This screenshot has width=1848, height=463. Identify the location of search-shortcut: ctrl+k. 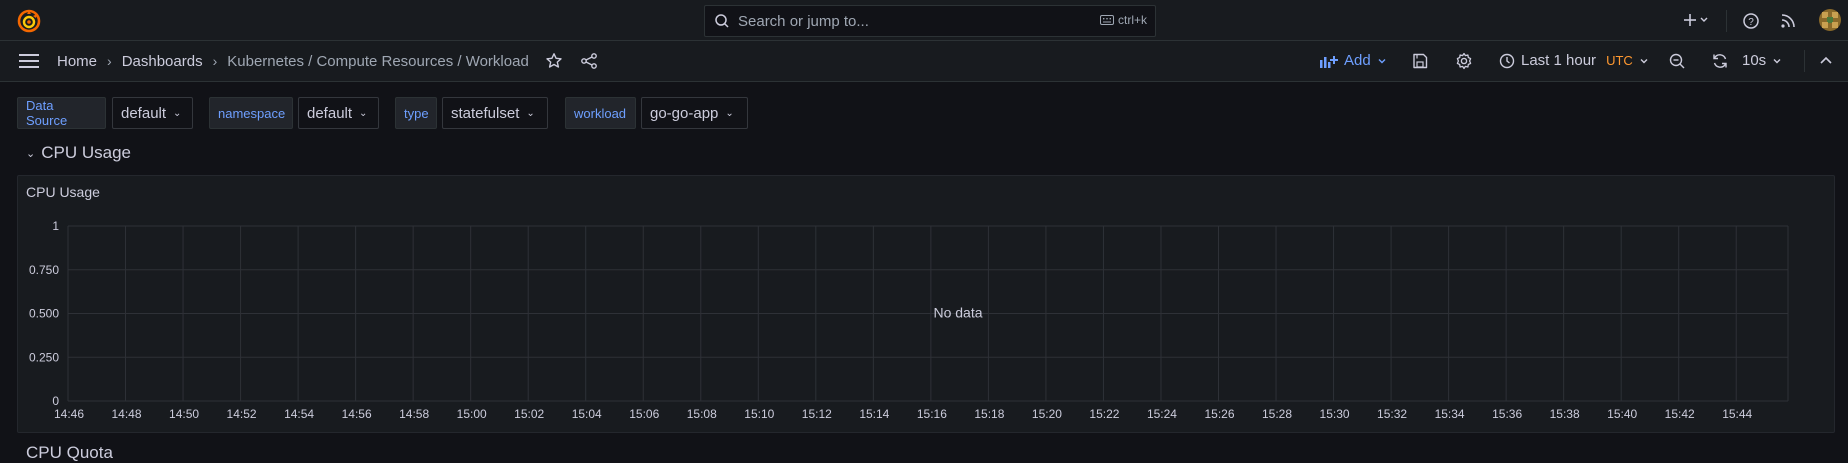
(1123, 20).